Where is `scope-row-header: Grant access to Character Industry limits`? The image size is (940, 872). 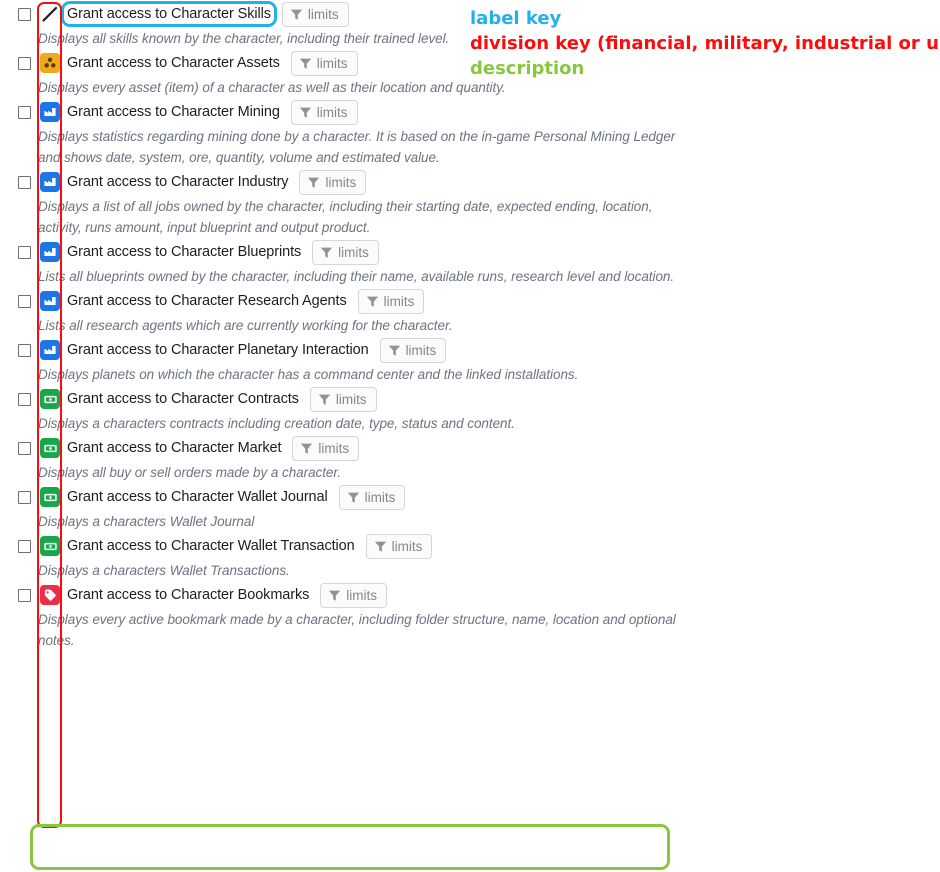 scope-row-header: Grant access to Character Industry limits is located at coordinates (470, 182).